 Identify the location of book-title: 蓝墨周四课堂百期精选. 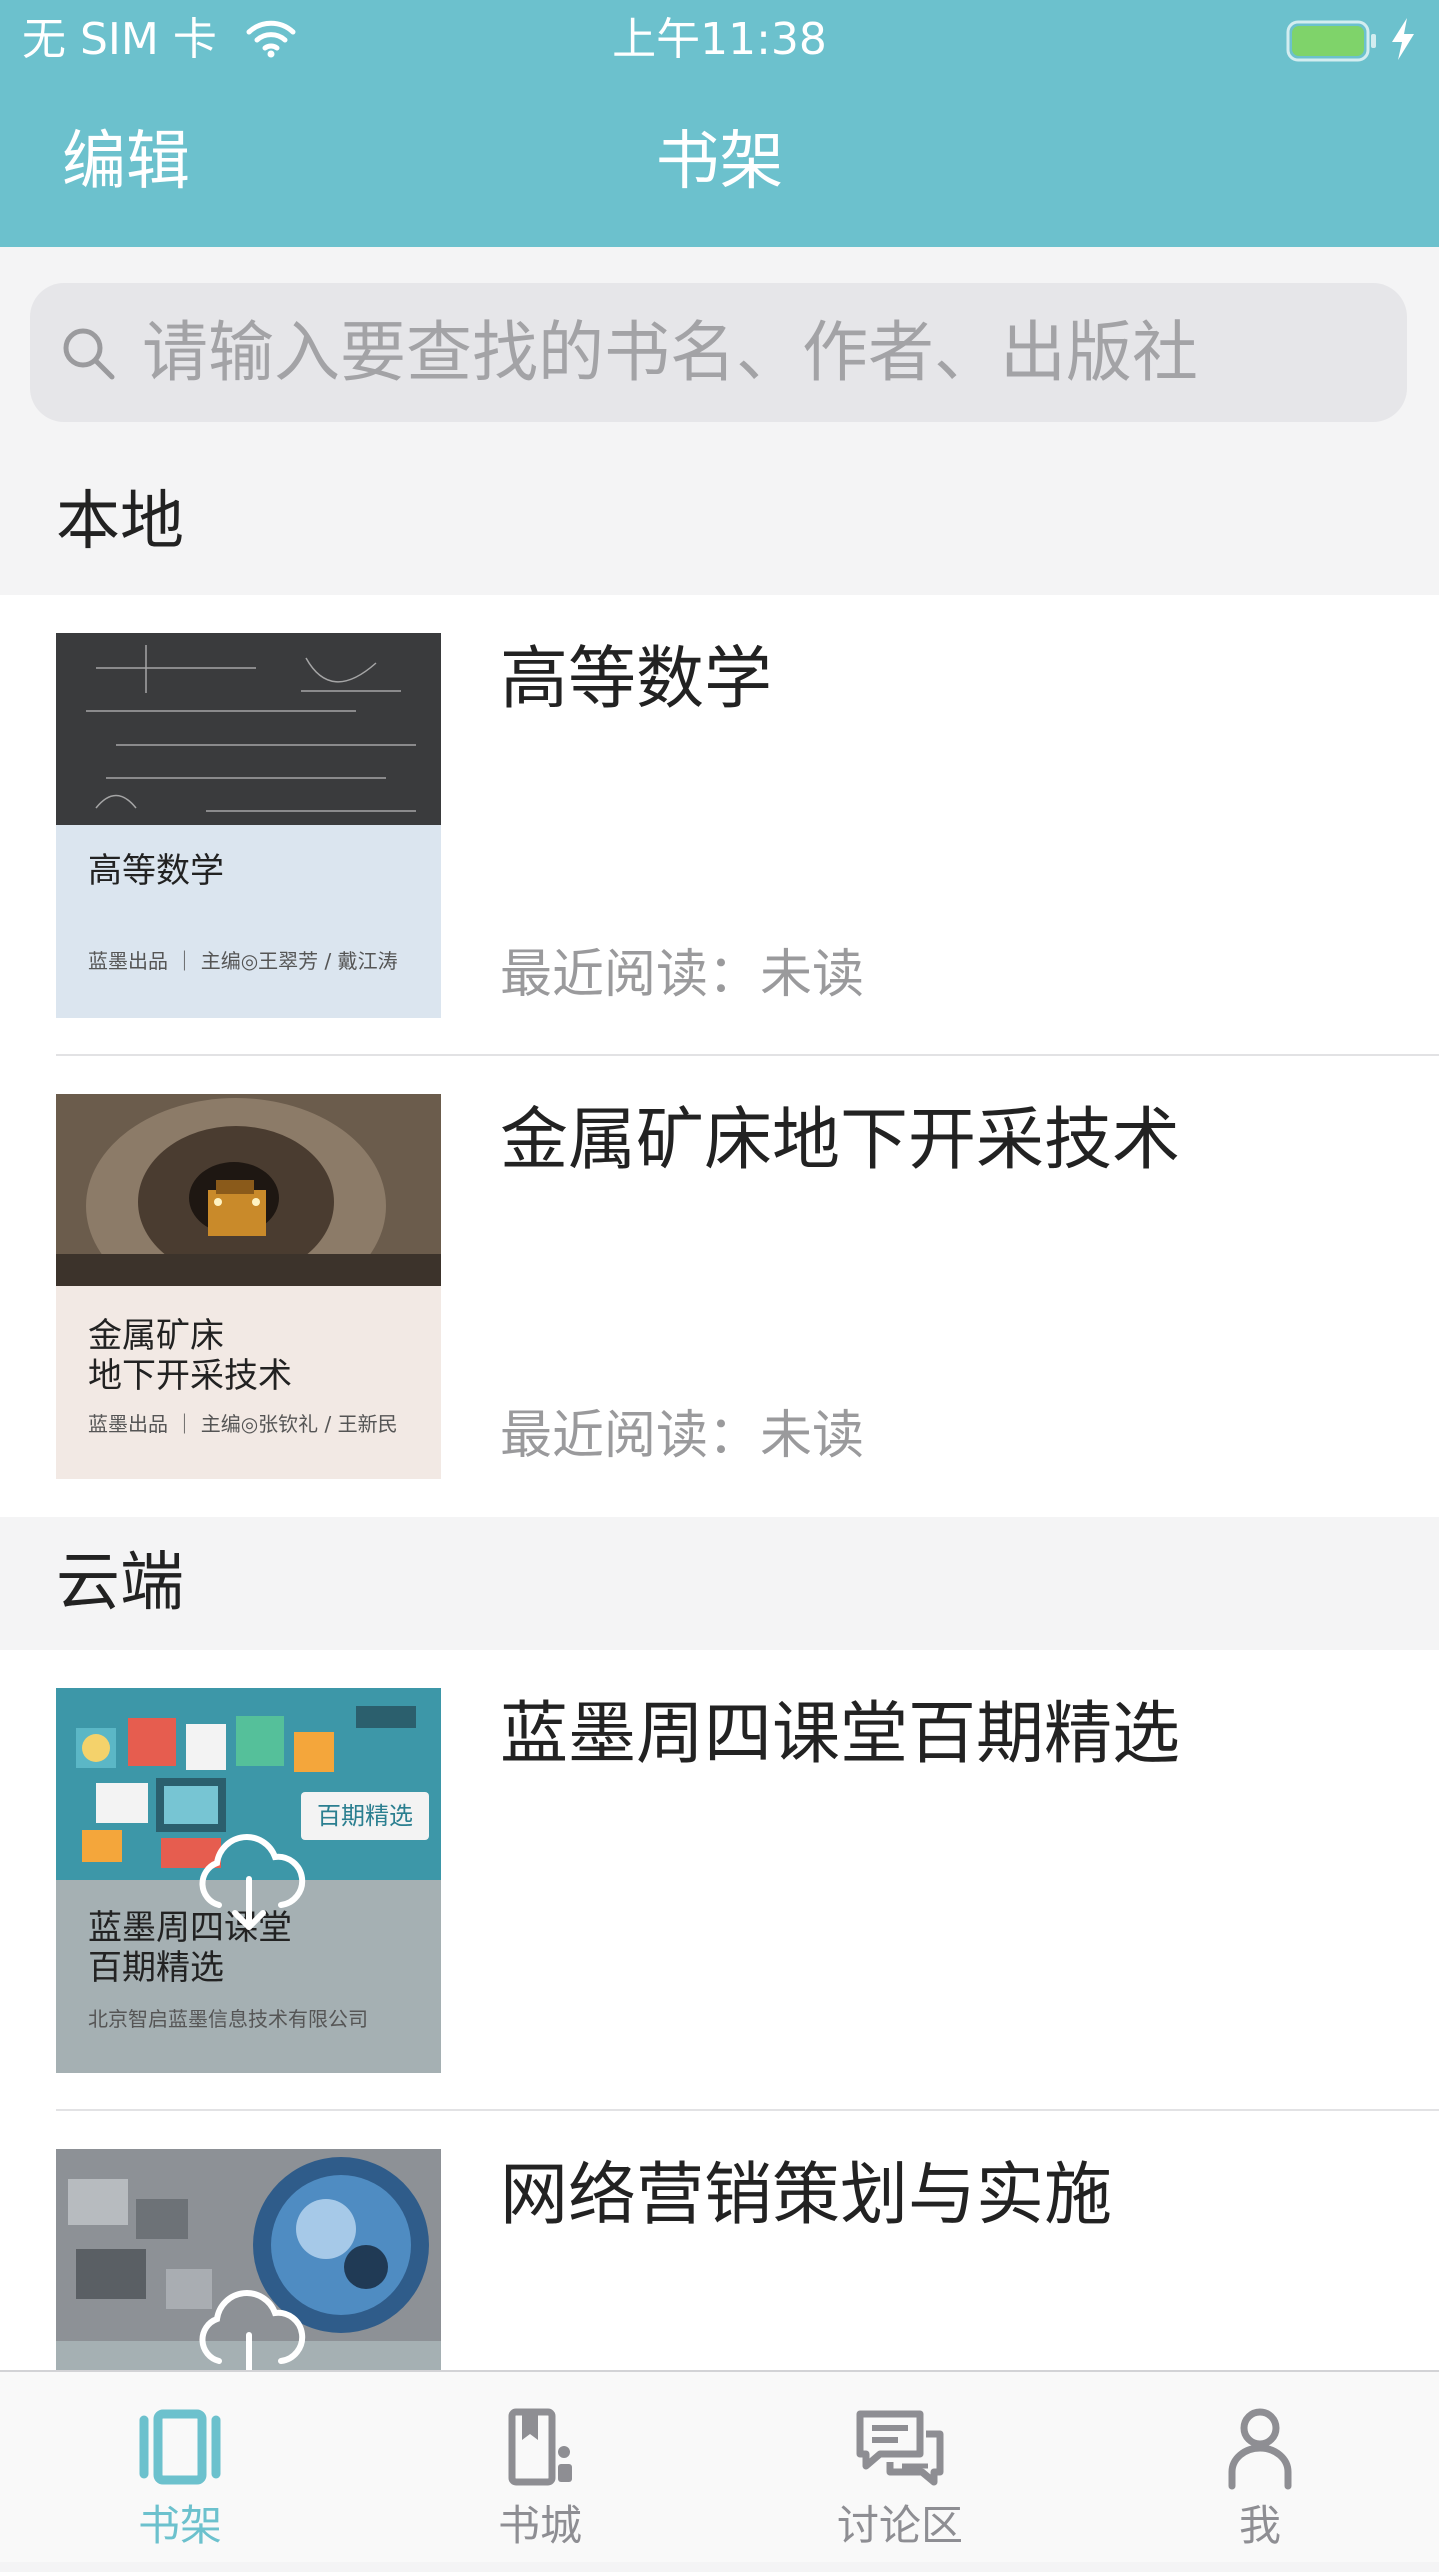
(840, 1734).